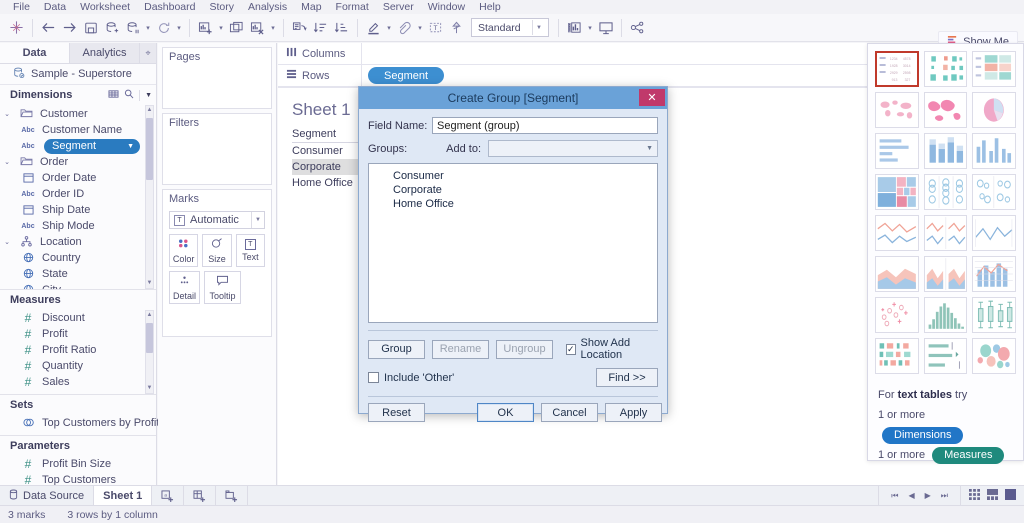  What do you see at coordinates (974, 495) in the screenshot?
I see `show-filmstrip-icon` at bounding box center [974, 495].